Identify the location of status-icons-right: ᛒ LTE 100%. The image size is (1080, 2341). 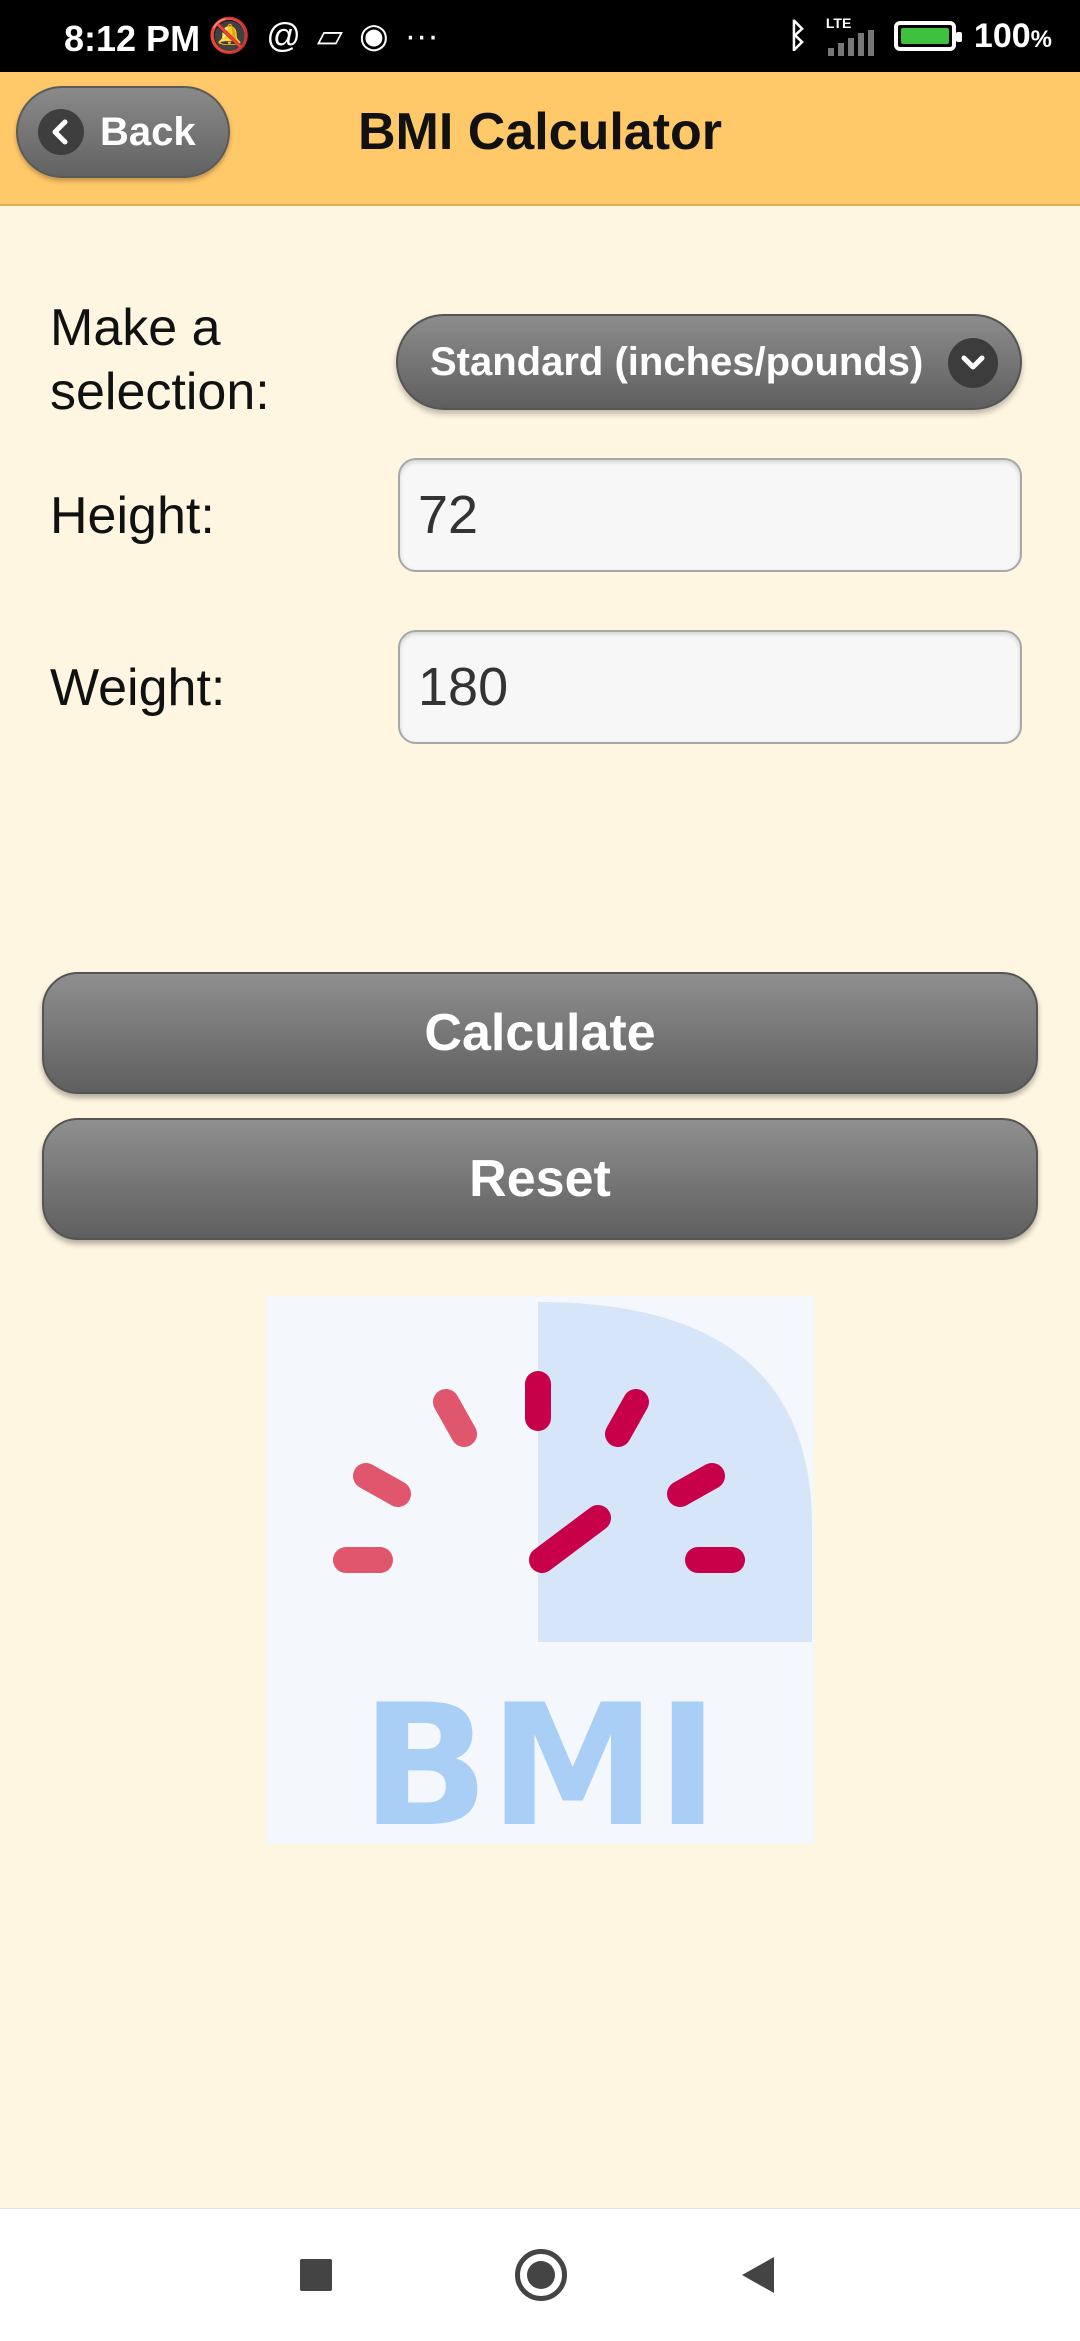
(920, 36).